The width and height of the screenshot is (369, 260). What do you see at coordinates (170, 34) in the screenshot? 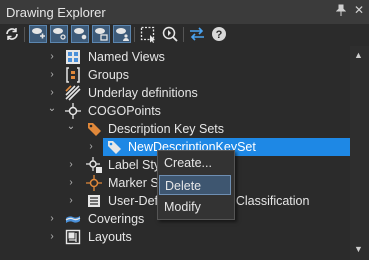
I see `zoom-select-icon` at bounding box center [170, 34].